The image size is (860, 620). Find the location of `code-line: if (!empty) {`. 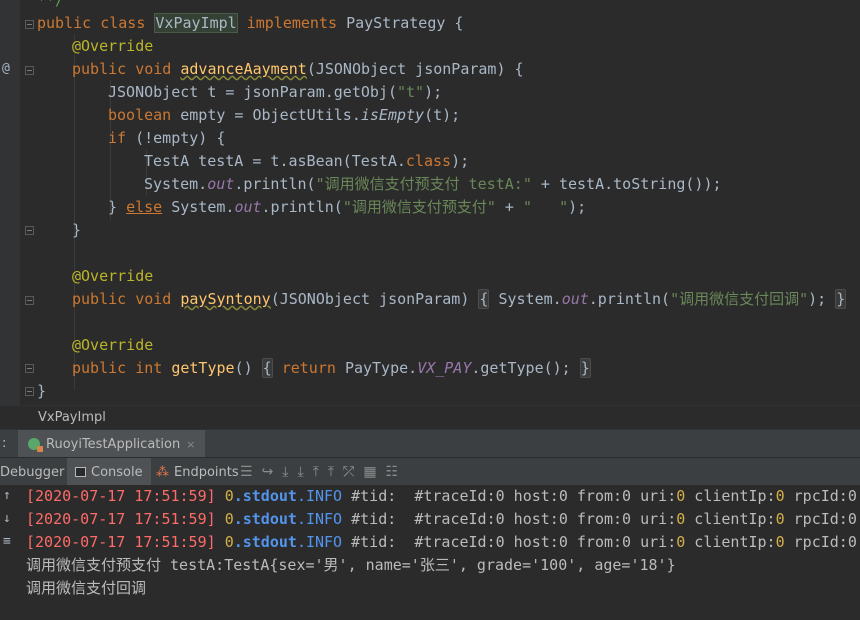

code-line: if (!empty) { is located at coordinates (166, 138).